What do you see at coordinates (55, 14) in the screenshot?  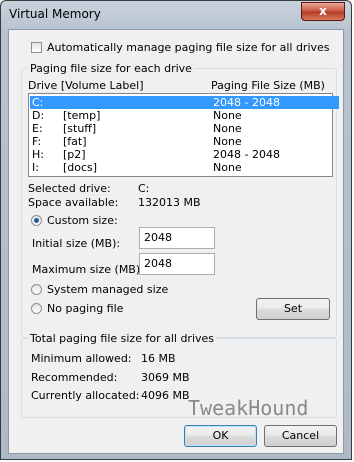 I see `window-title: Virtual Memory` at bounding box center [55, 14].